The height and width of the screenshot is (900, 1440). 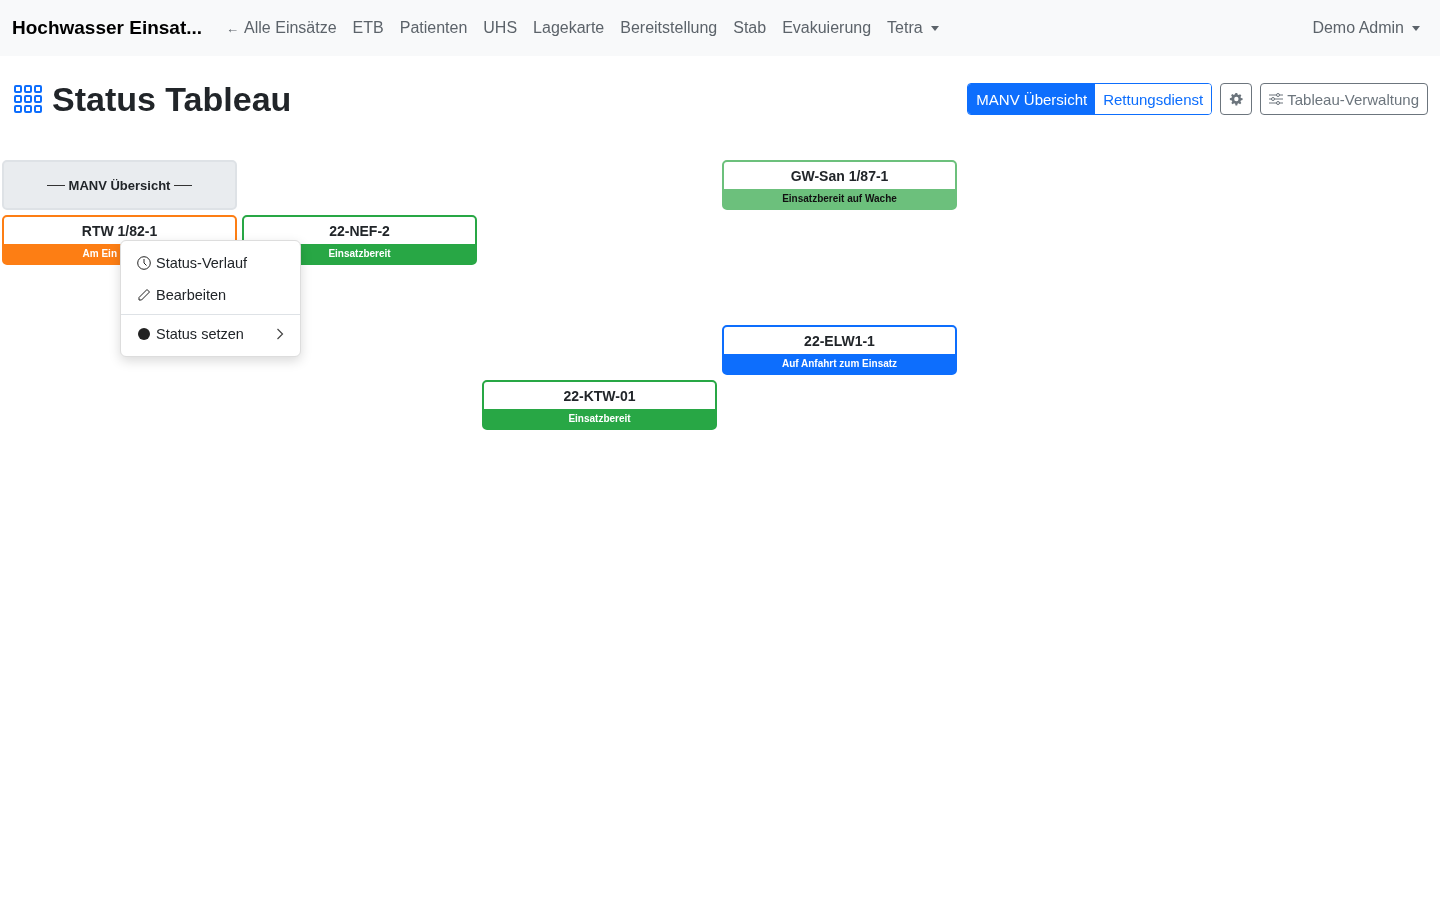 What do you see at coordinates (839, 363) in the screenshot?
I see `unit-status: Auf Anfahrt zum Einsatz` at bounding box center [839, 363].